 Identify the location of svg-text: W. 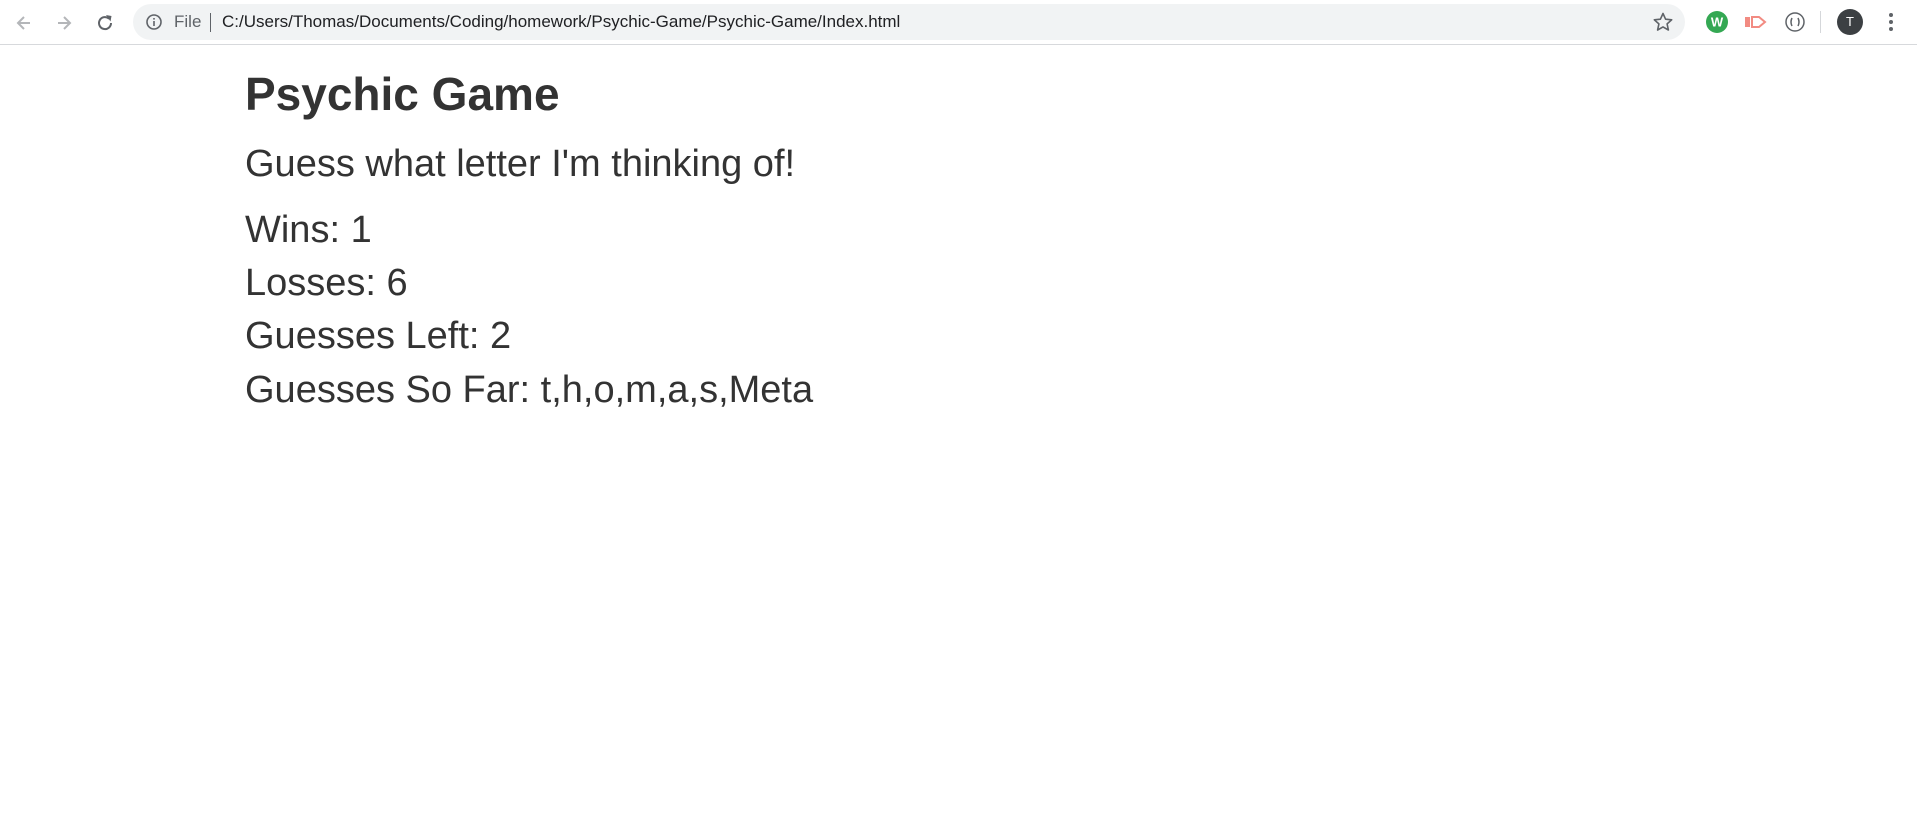
(1717, 22).